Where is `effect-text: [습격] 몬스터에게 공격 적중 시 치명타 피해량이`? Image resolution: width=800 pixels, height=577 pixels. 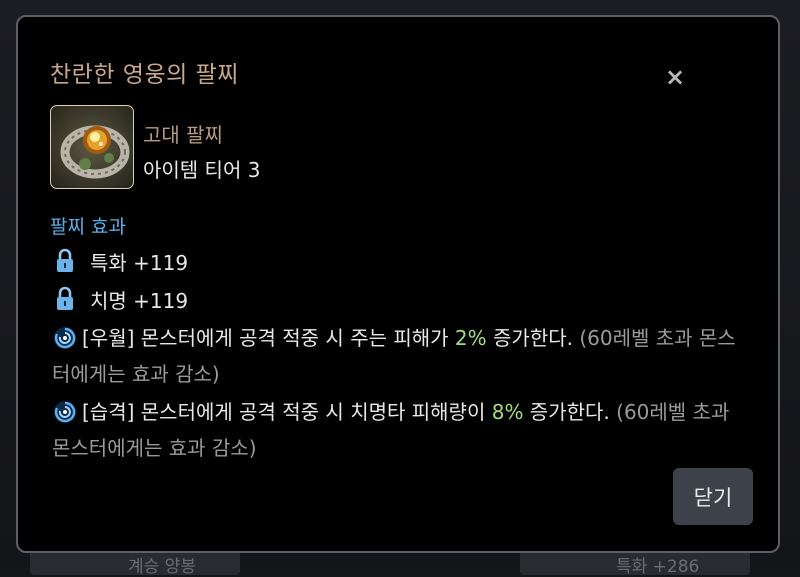
effect-text: [습격] 몬스터에게 공격 적중 시 치명타 피해량이 is located at coordinates (287, 412).